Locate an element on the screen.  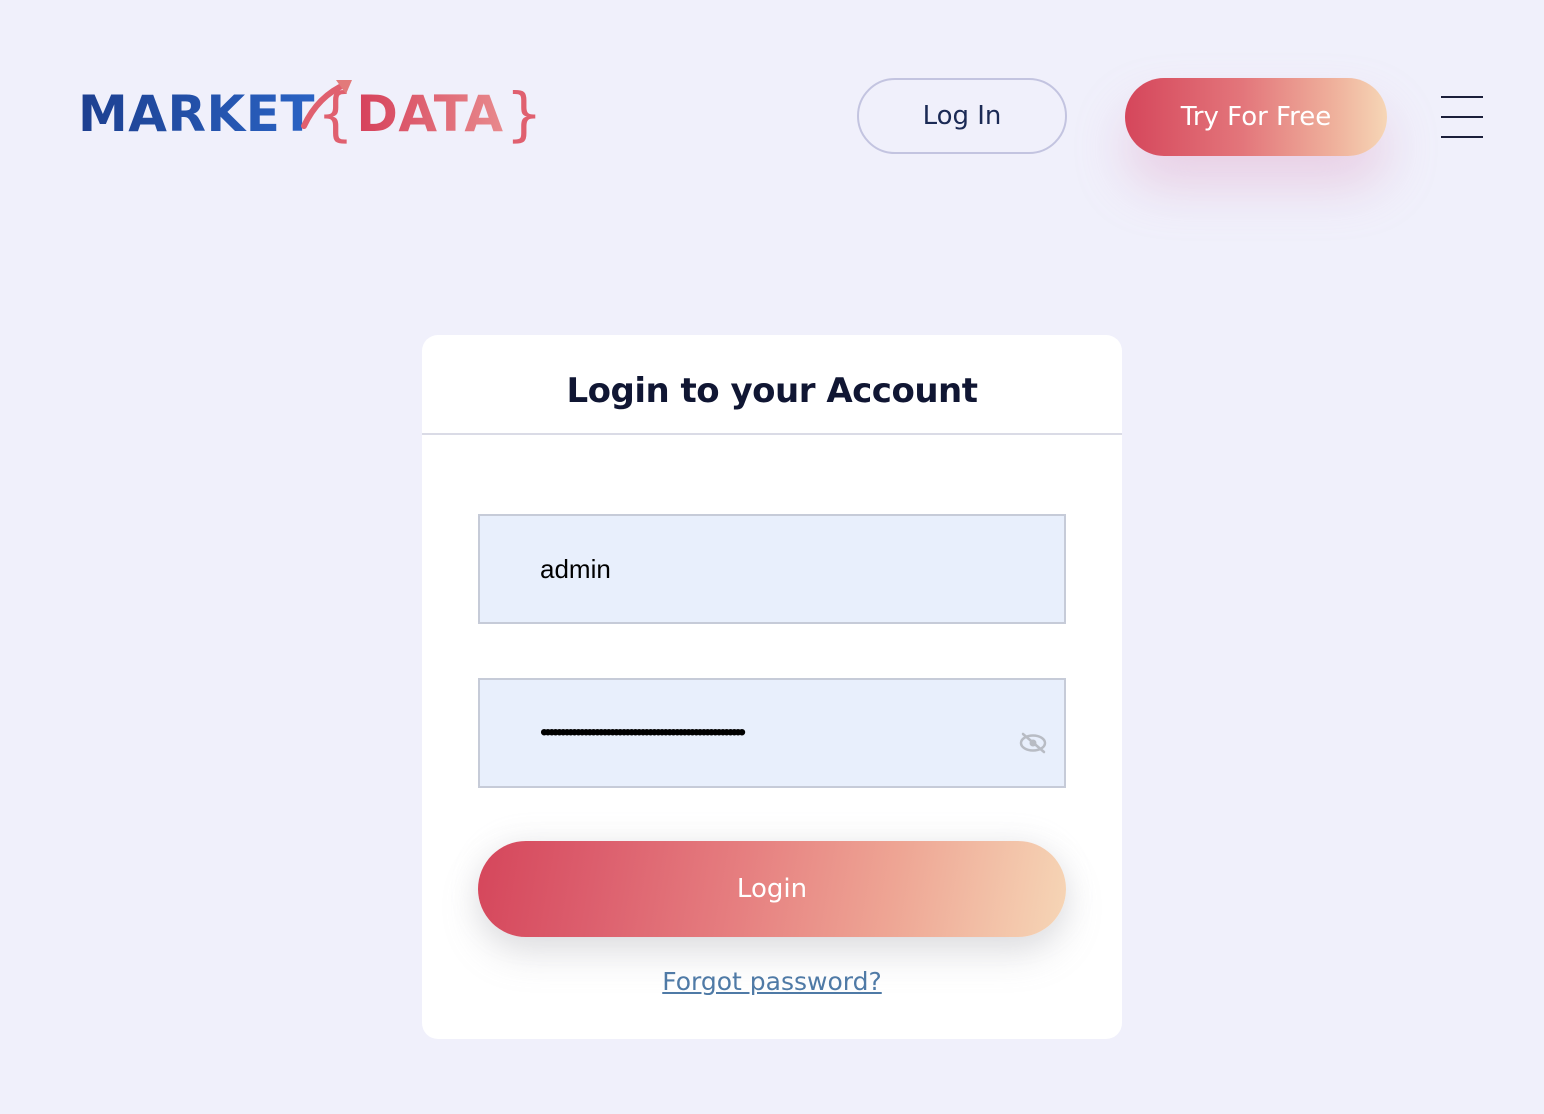
logo-brace-close: } is located at coordinates (524, 114).